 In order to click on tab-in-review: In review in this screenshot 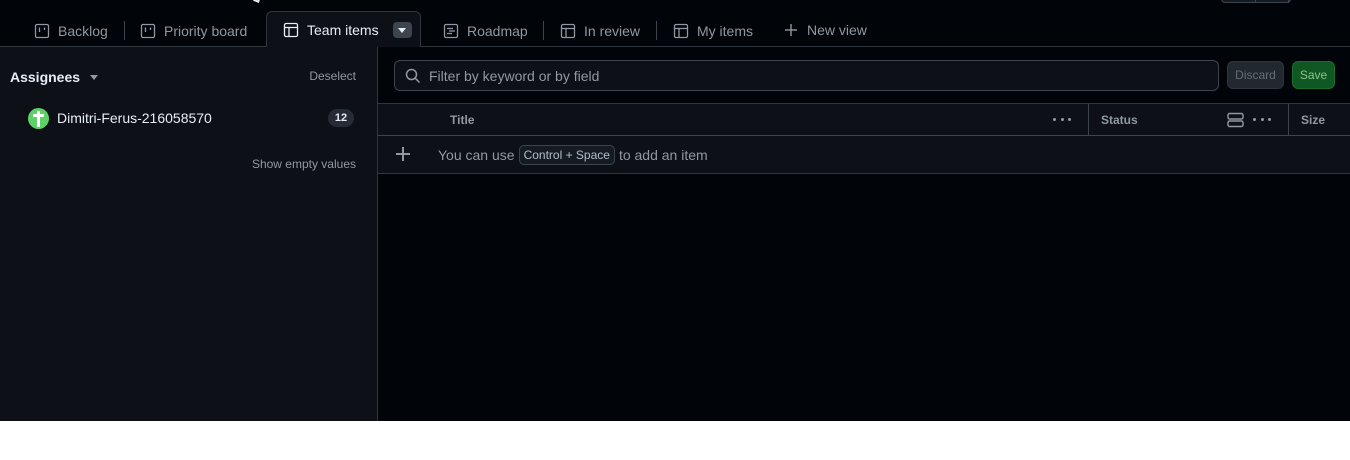, I will do `click(600, 31)`.